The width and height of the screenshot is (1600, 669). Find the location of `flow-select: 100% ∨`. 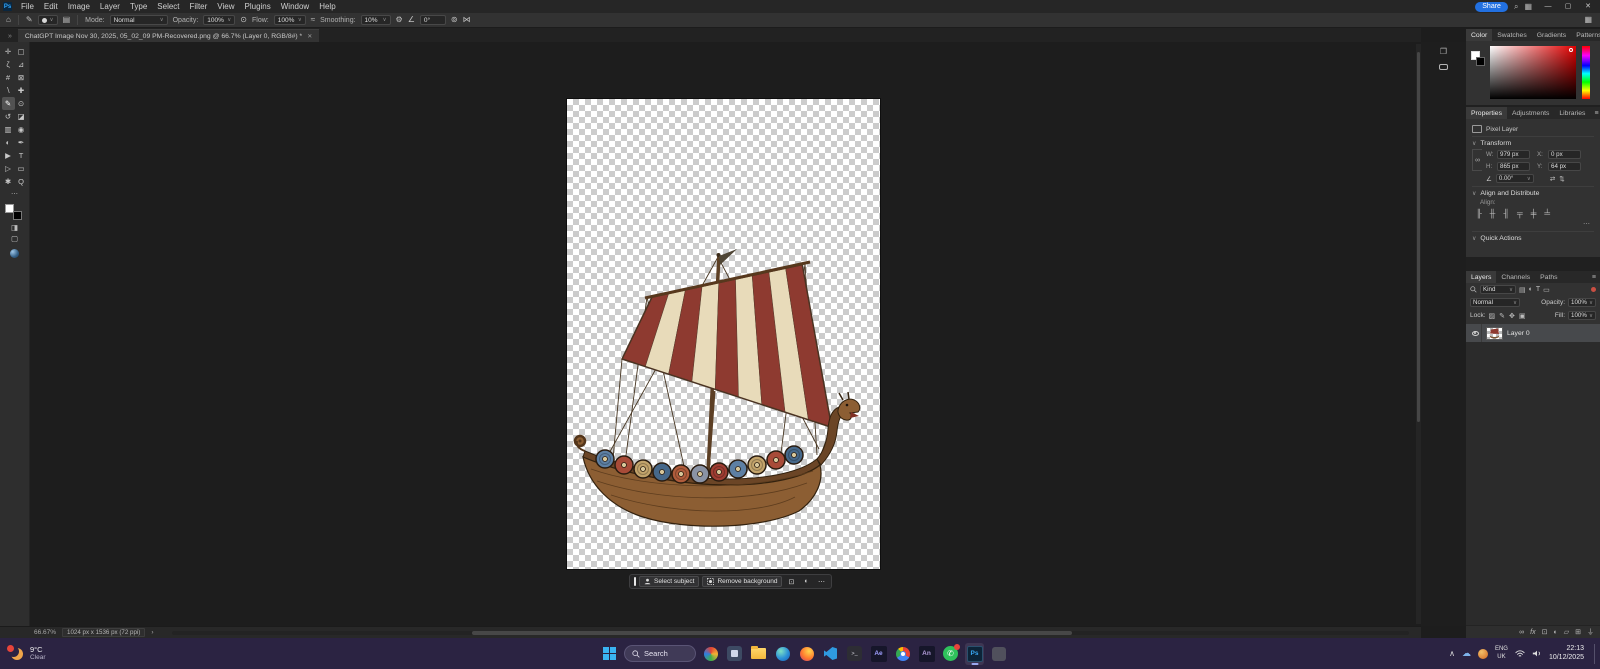

flow-select: 100% ∨ is located at coordinates (289, 20).